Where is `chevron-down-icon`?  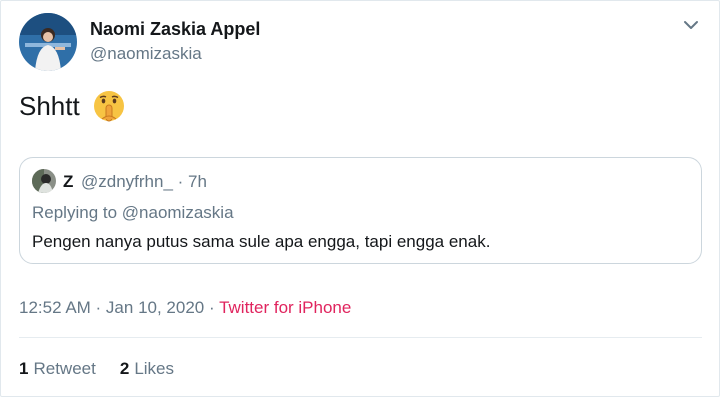 chevron-down-icon is located at coordinates (691, 25).